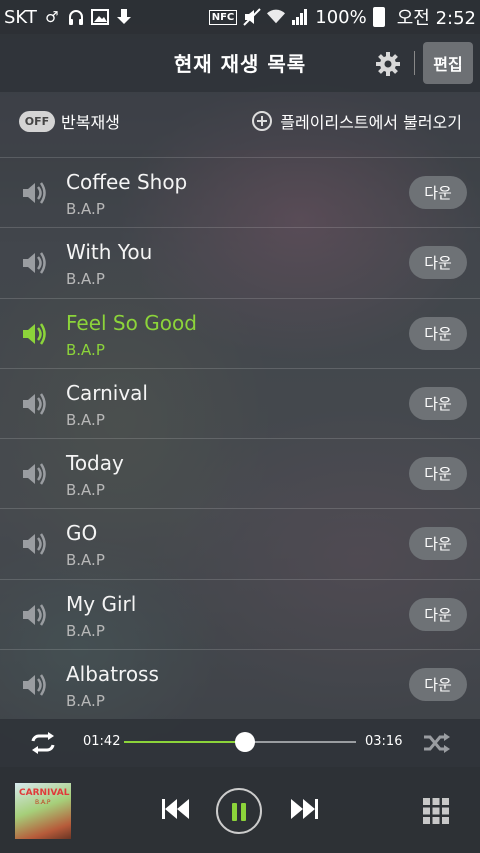 The height and width of the screenshot is (853, 480). What do you see at coordinates (43, 802) in the screenshot?
I see `album-artist: B.A.P` at bounding box center [43, 802].